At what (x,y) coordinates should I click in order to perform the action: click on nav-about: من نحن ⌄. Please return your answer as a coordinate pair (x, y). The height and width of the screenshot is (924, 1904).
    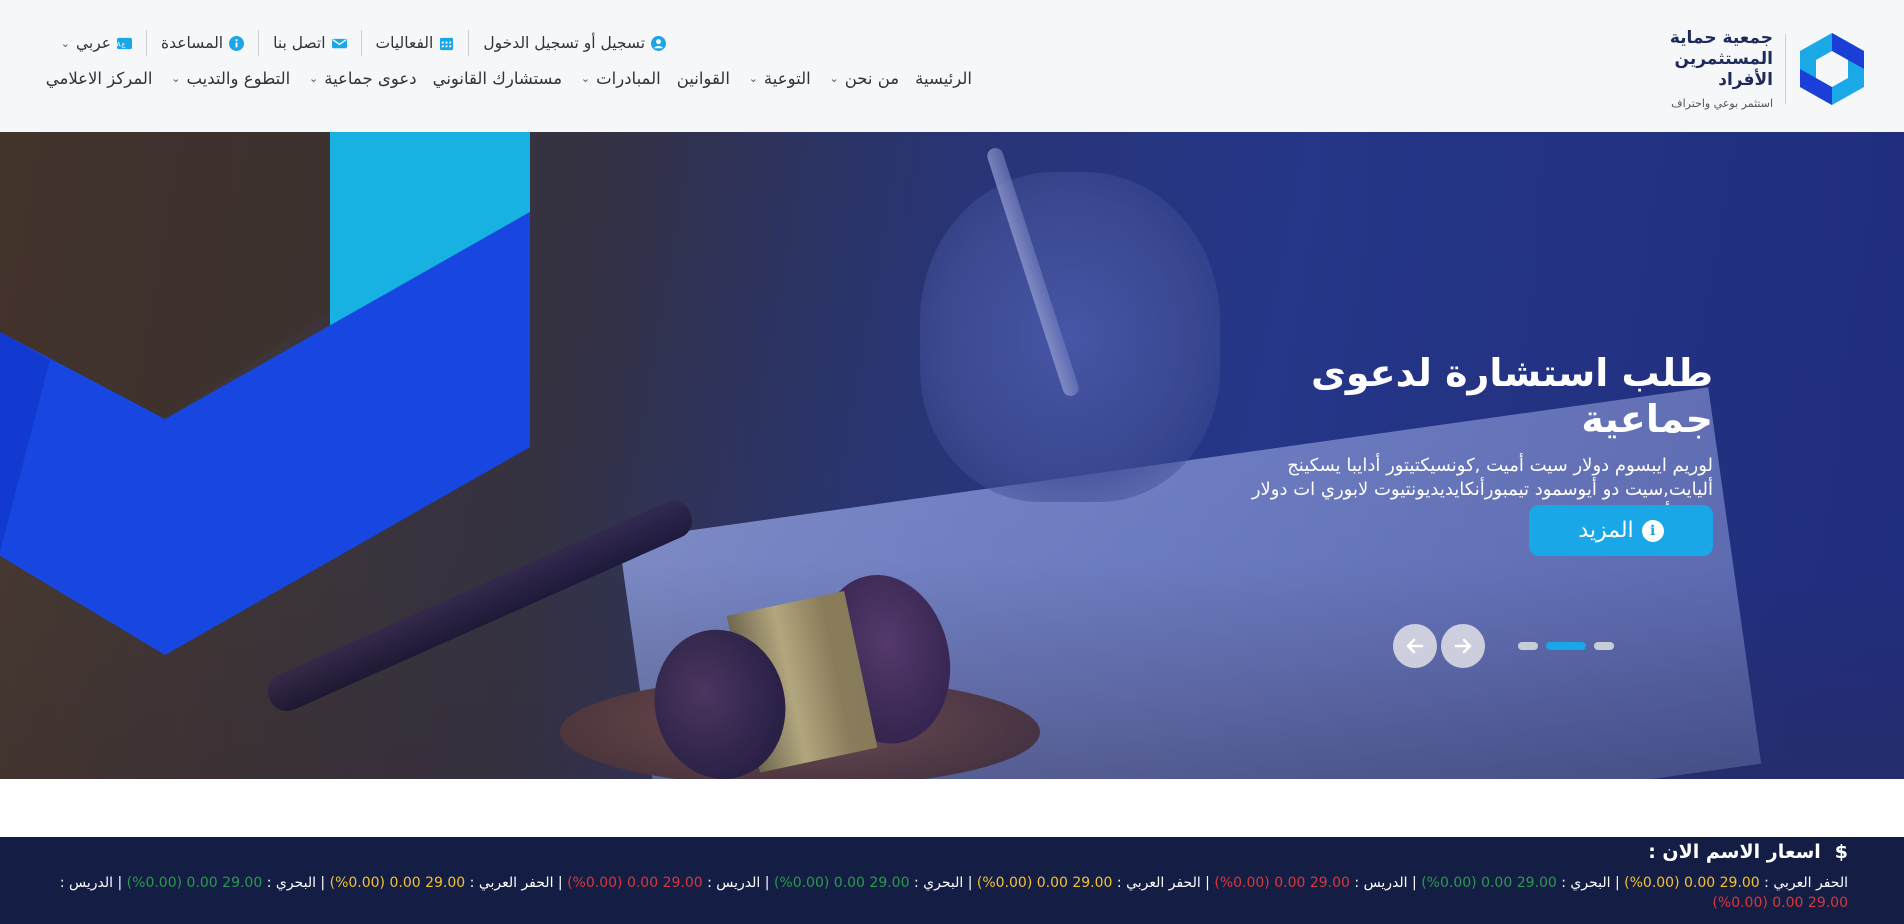
    Looking at the image, I should click on (863, 78).